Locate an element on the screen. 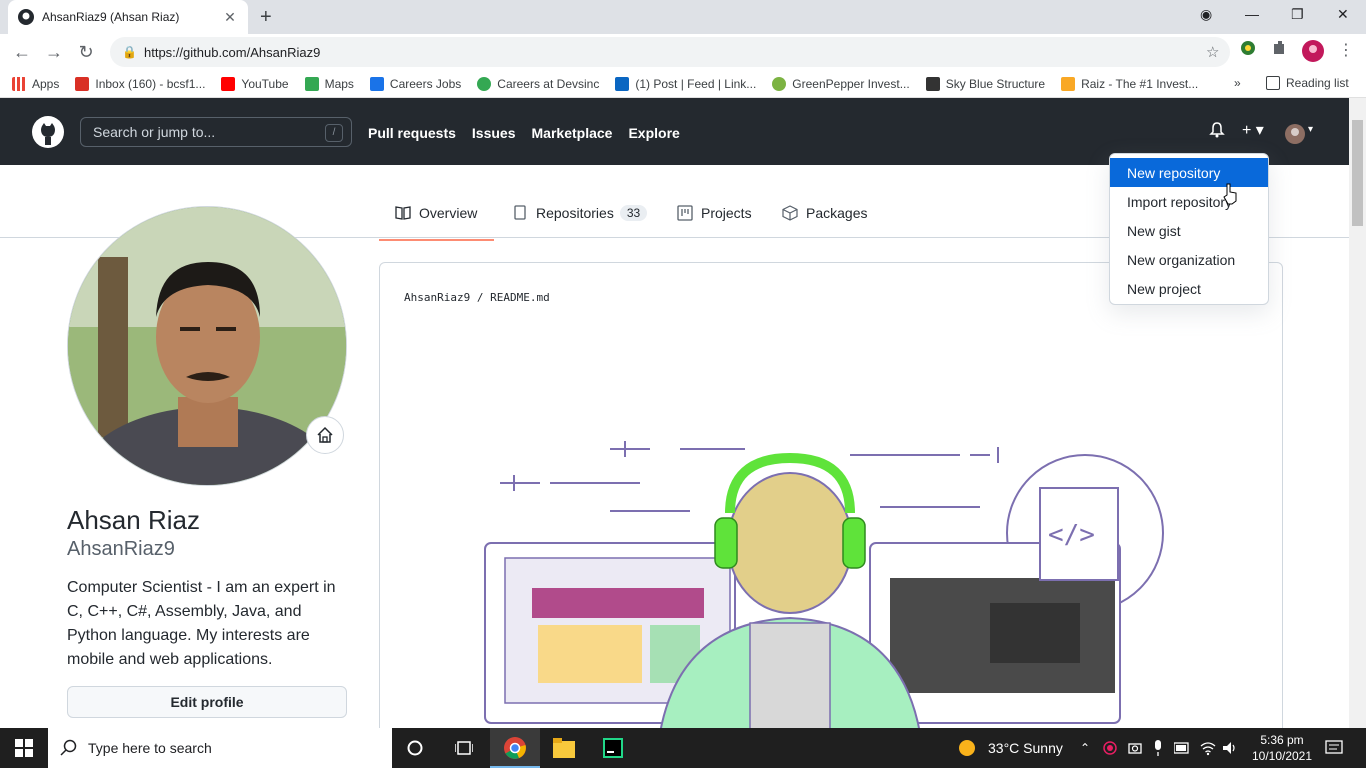 The width and height of the screenshot is (1366, 768). reading-list: Reading list is located at coordinates (1307, 83).